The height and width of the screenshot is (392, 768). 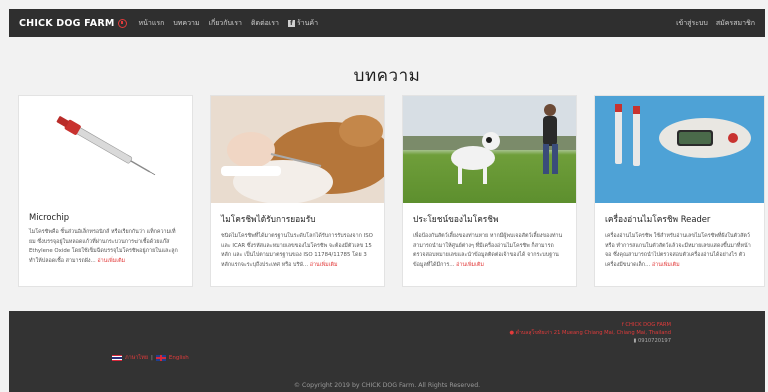 What do you see at coordinates (692, 23) in the screenshot?
I see `login-link: เข้าสู่ระบบ` at bounding box center [692, 23].